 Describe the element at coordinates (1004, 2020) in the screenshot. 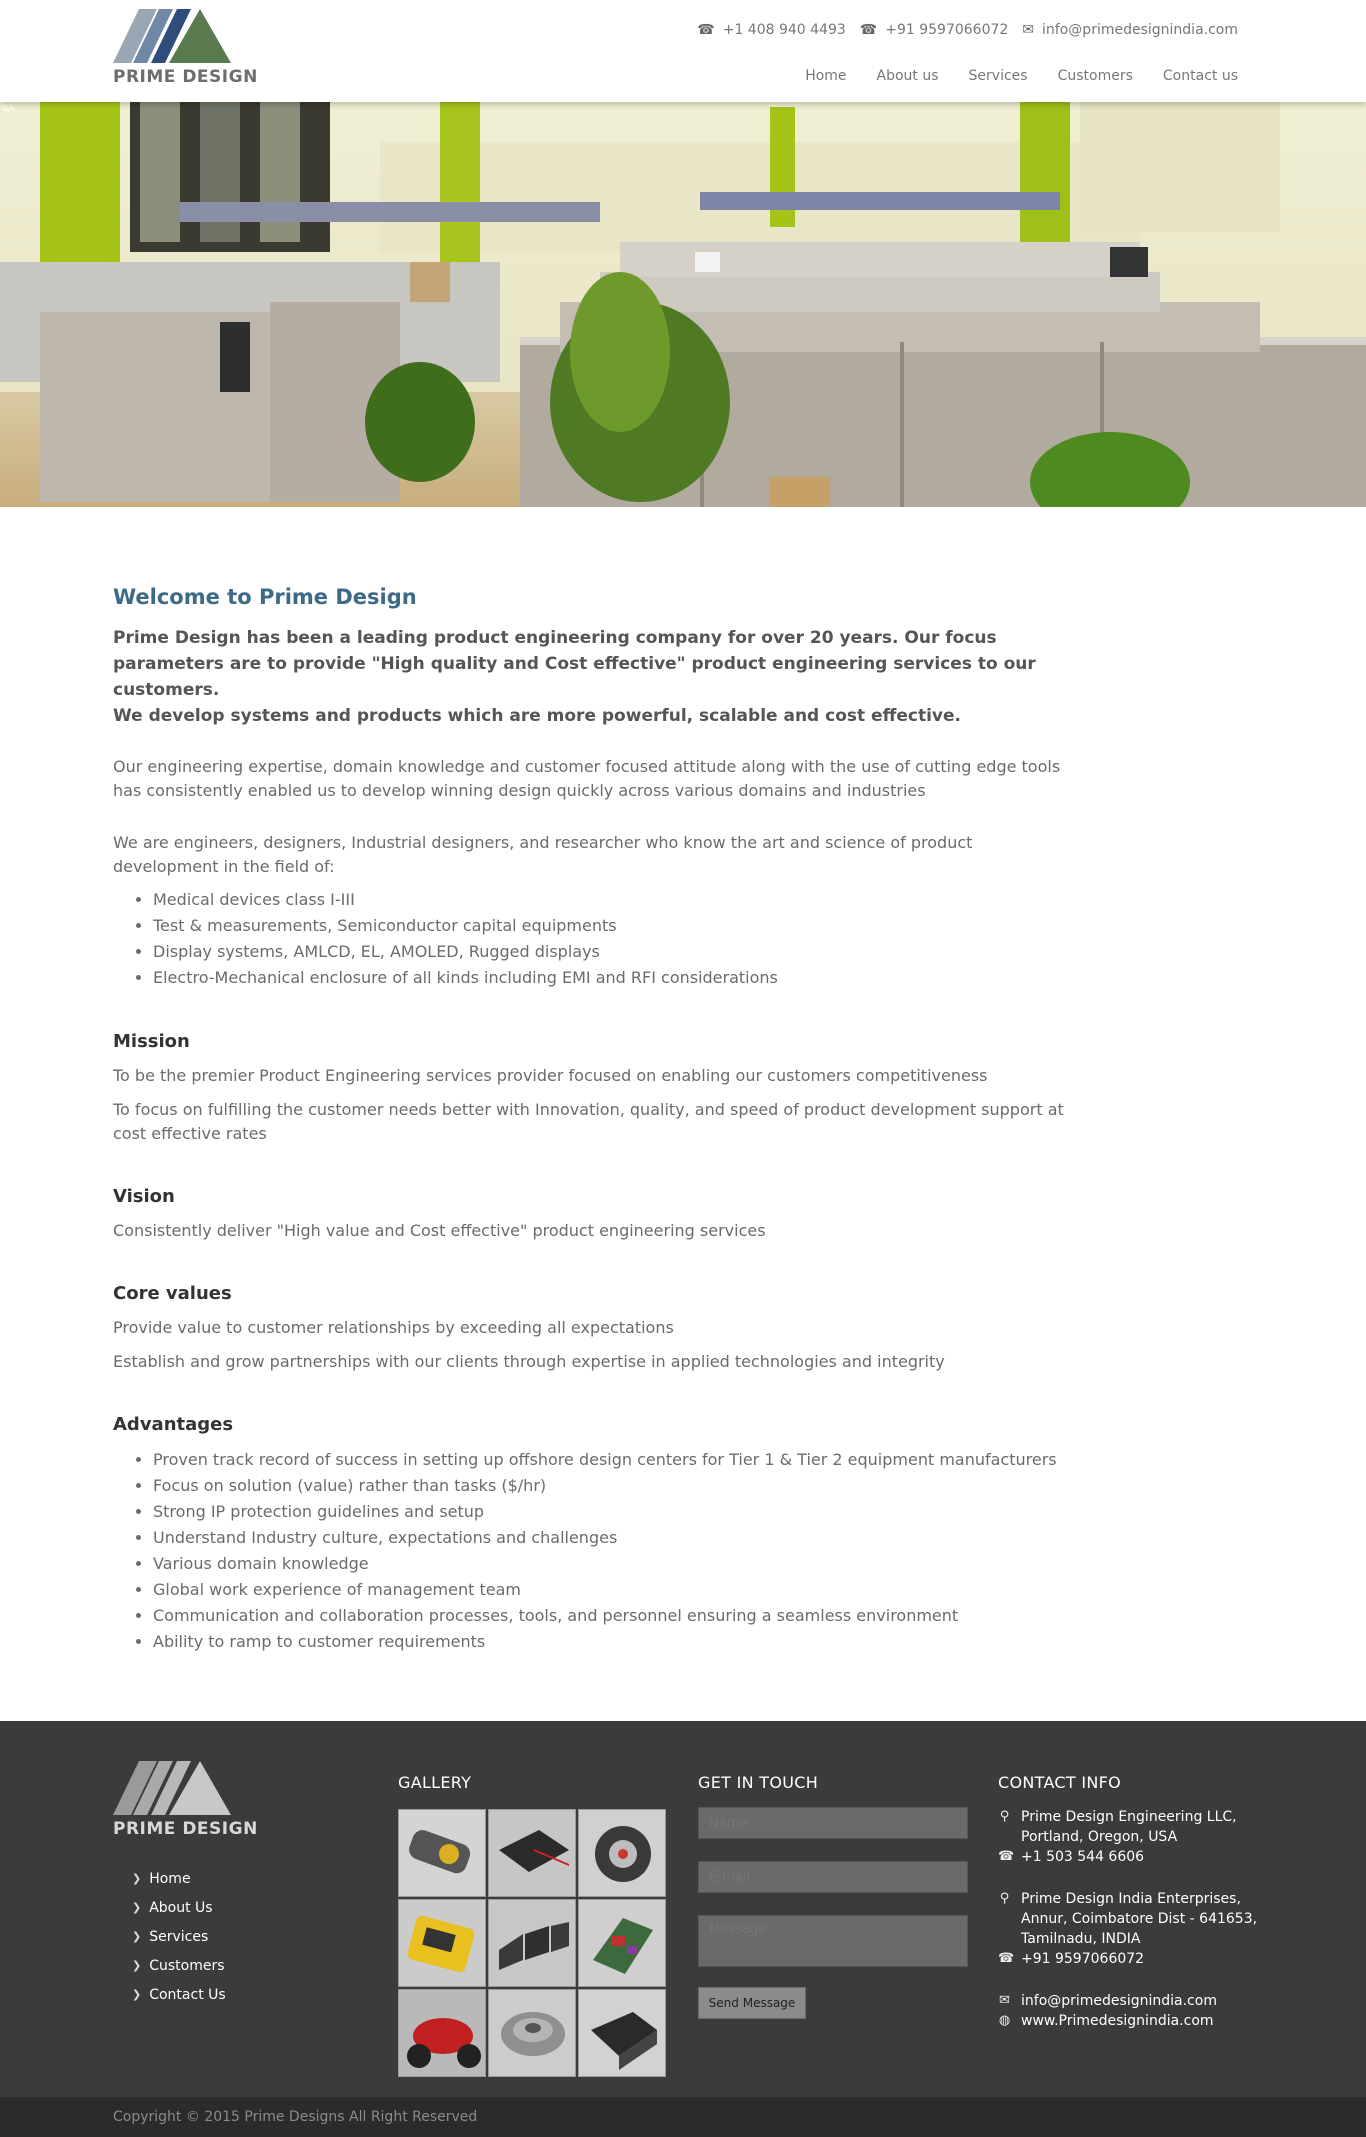

I see `globe-icon: ◍` at that location.